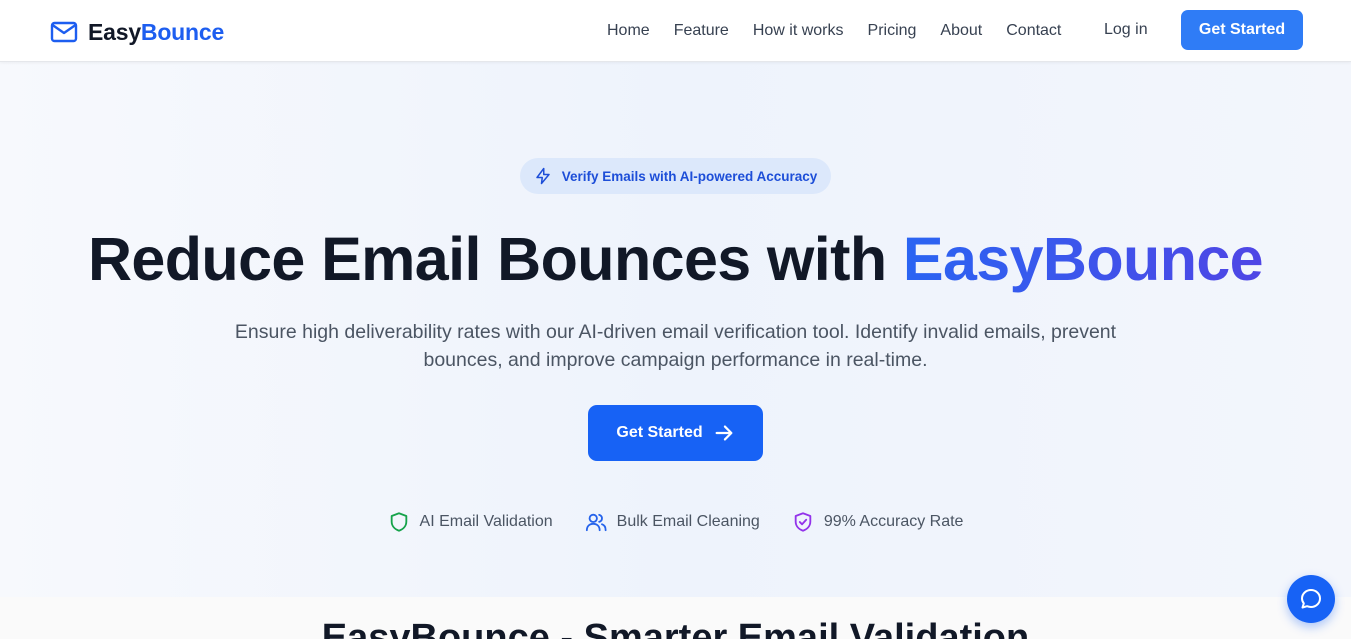 The width and height of the screenshot is (1351, 639). What do you see at coordinates (486, 521) in the screenshot?
I see `feature-label: AI Email Validation` at bounding box center [486, 521].